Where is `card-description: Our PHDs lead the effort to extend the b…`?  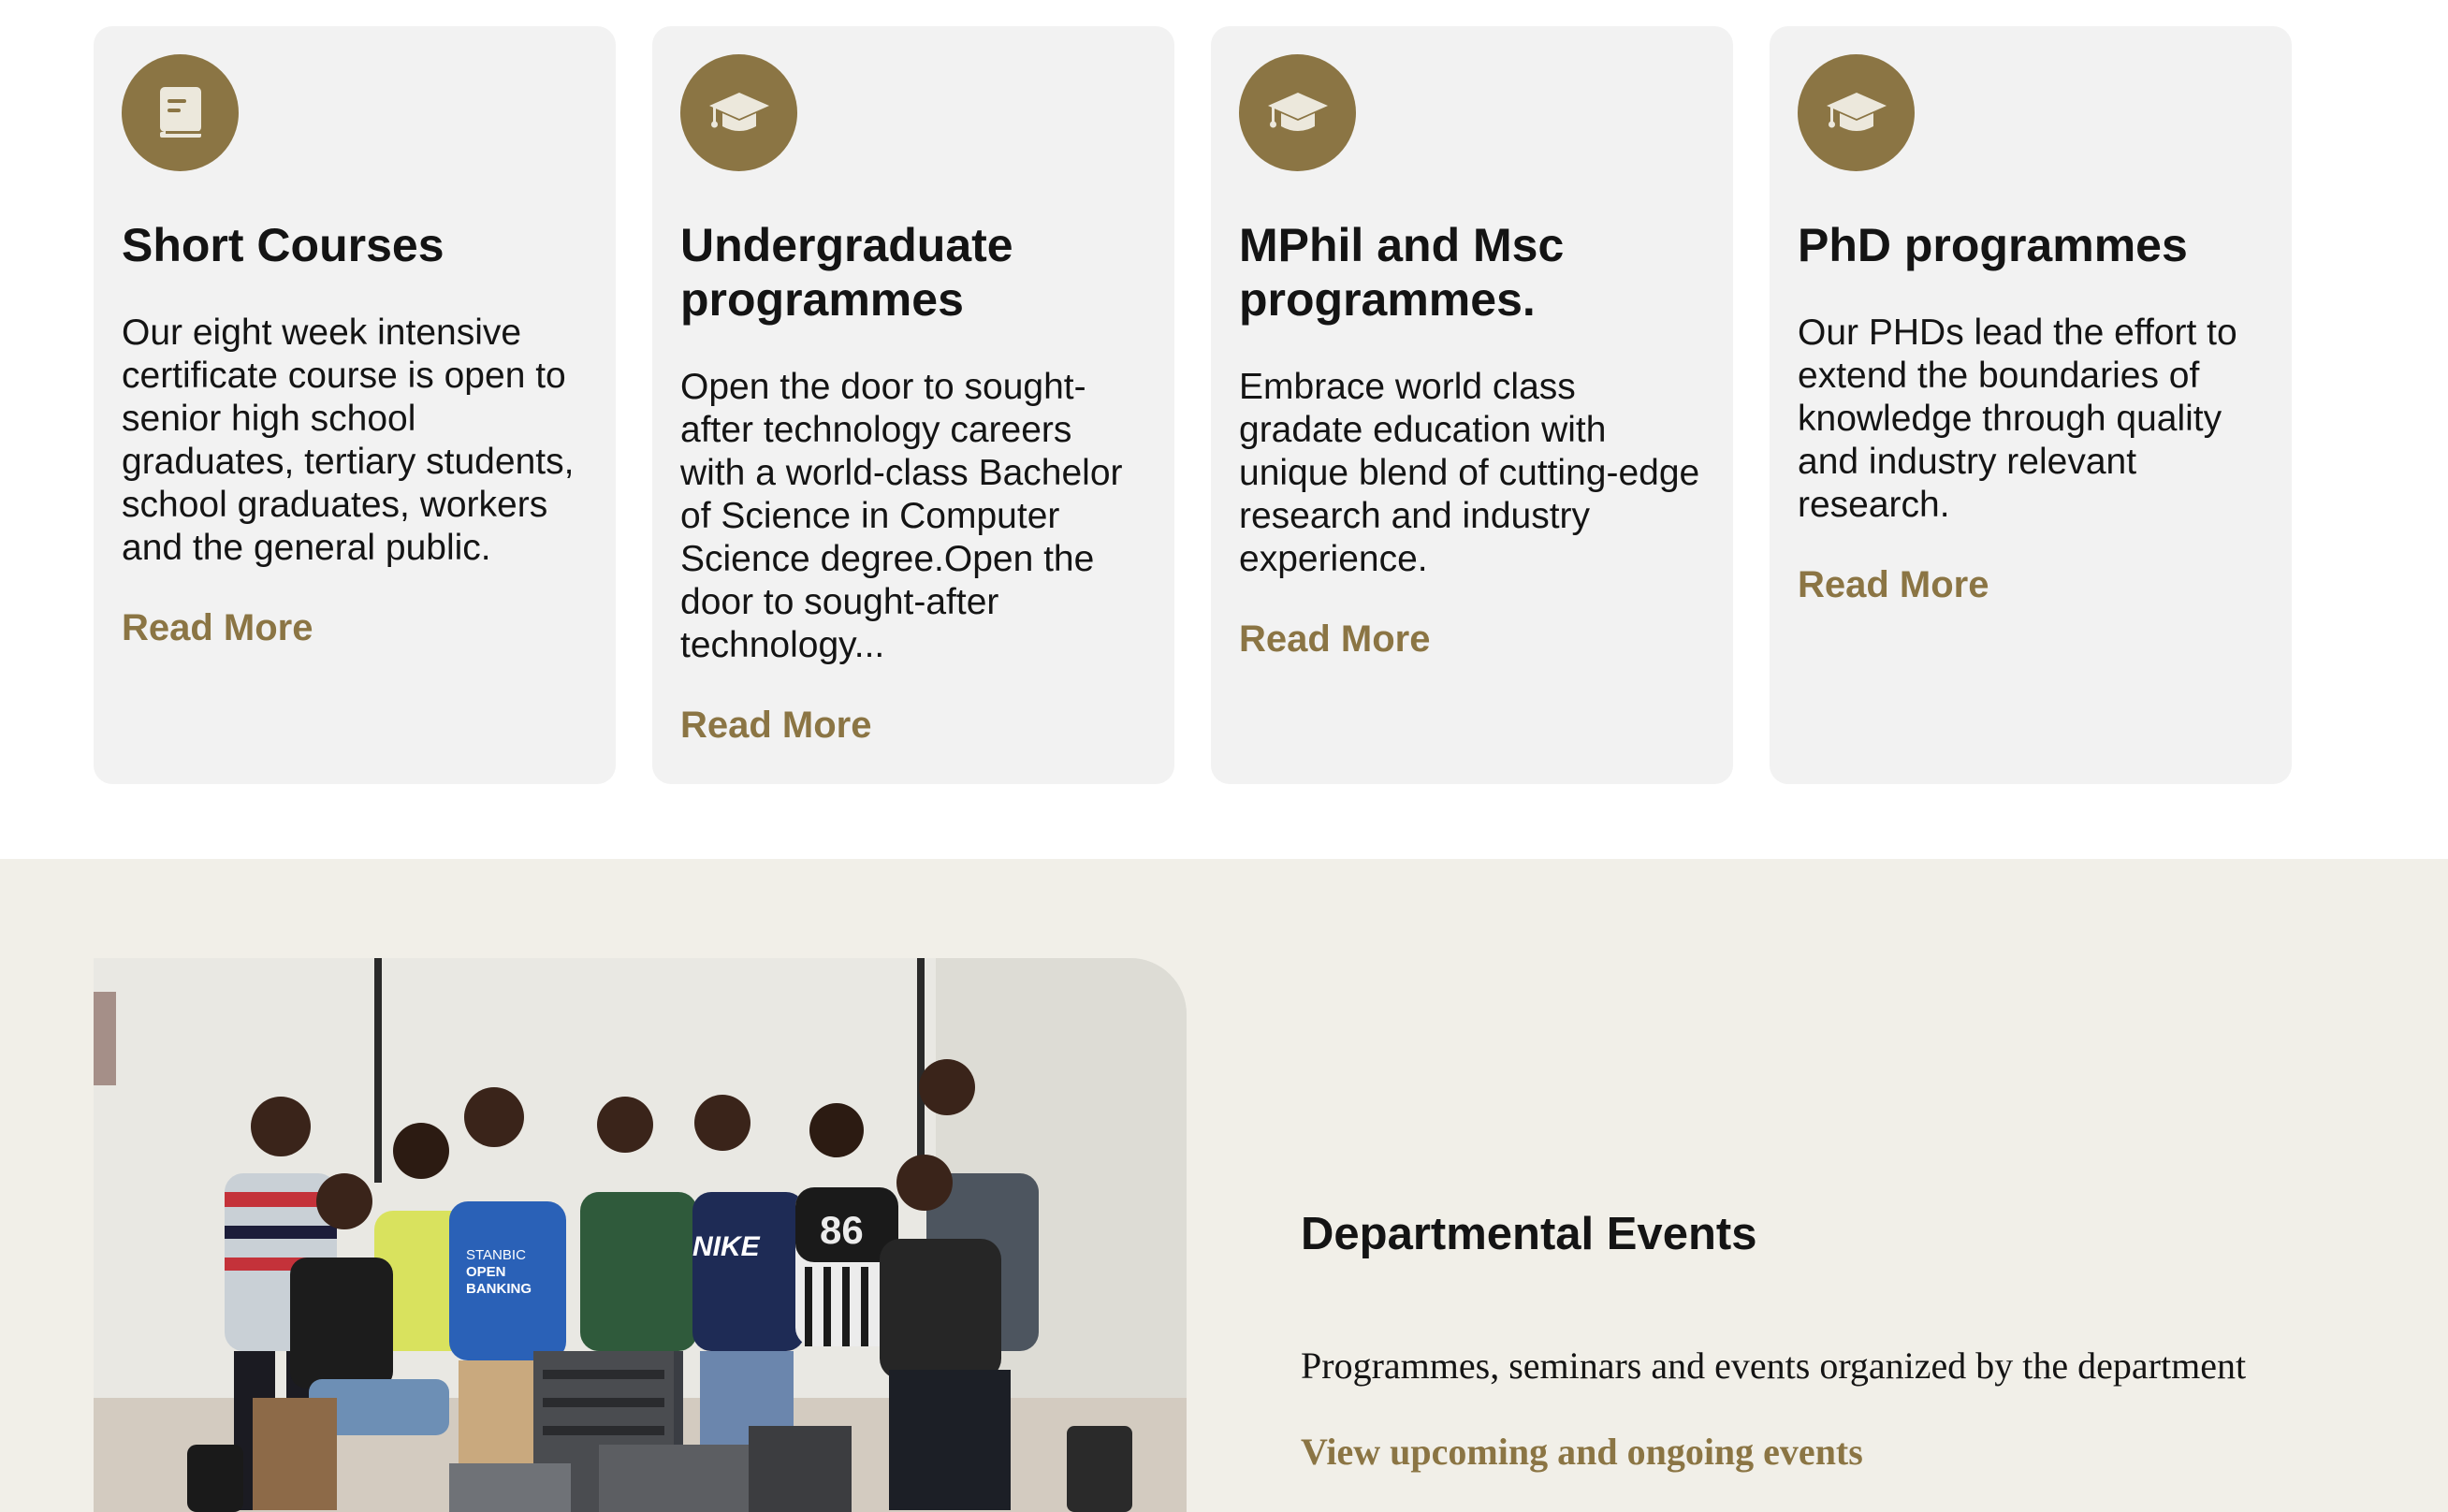 card-description: Our PHDs lead the effort to extend the b… is located at coordinates (2017, 419).